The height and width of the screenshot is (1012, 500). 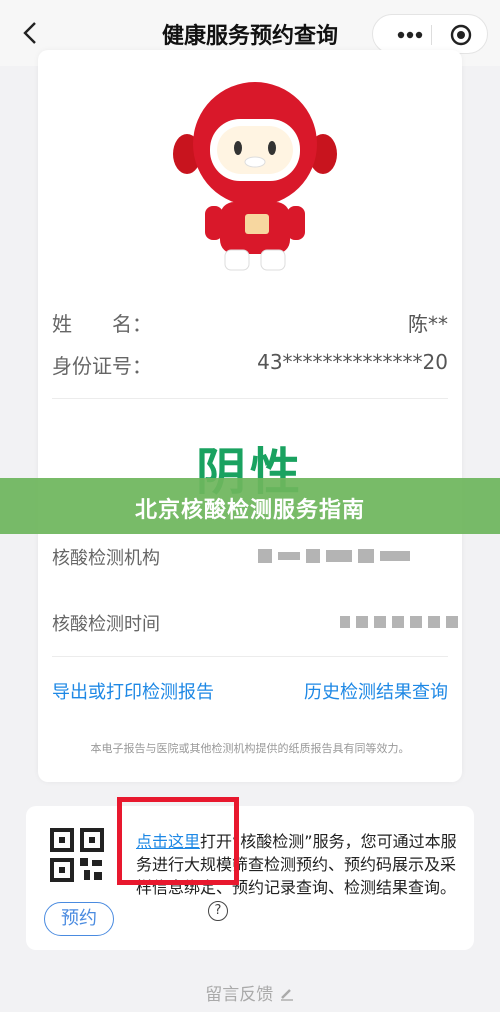 I want to click on guide-banner: 北京核酸检测服务指南, so click(x=250, y=506).